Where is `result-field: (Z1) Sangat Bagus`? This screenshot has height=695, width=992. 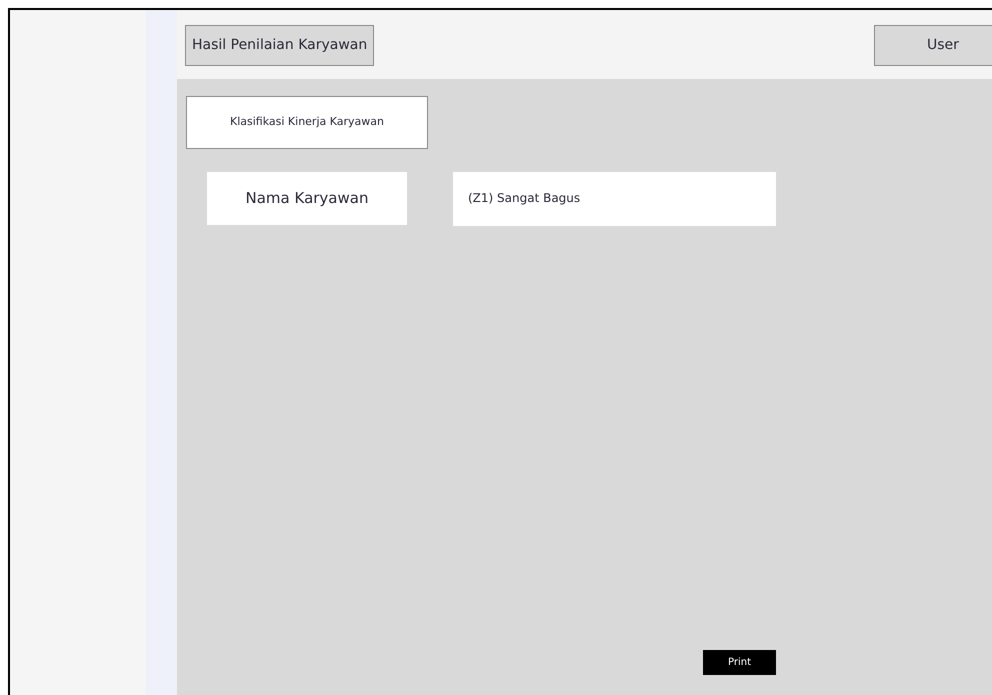 result-field: (Z1) Sangat Bagus is located at coordinates (614, 199).